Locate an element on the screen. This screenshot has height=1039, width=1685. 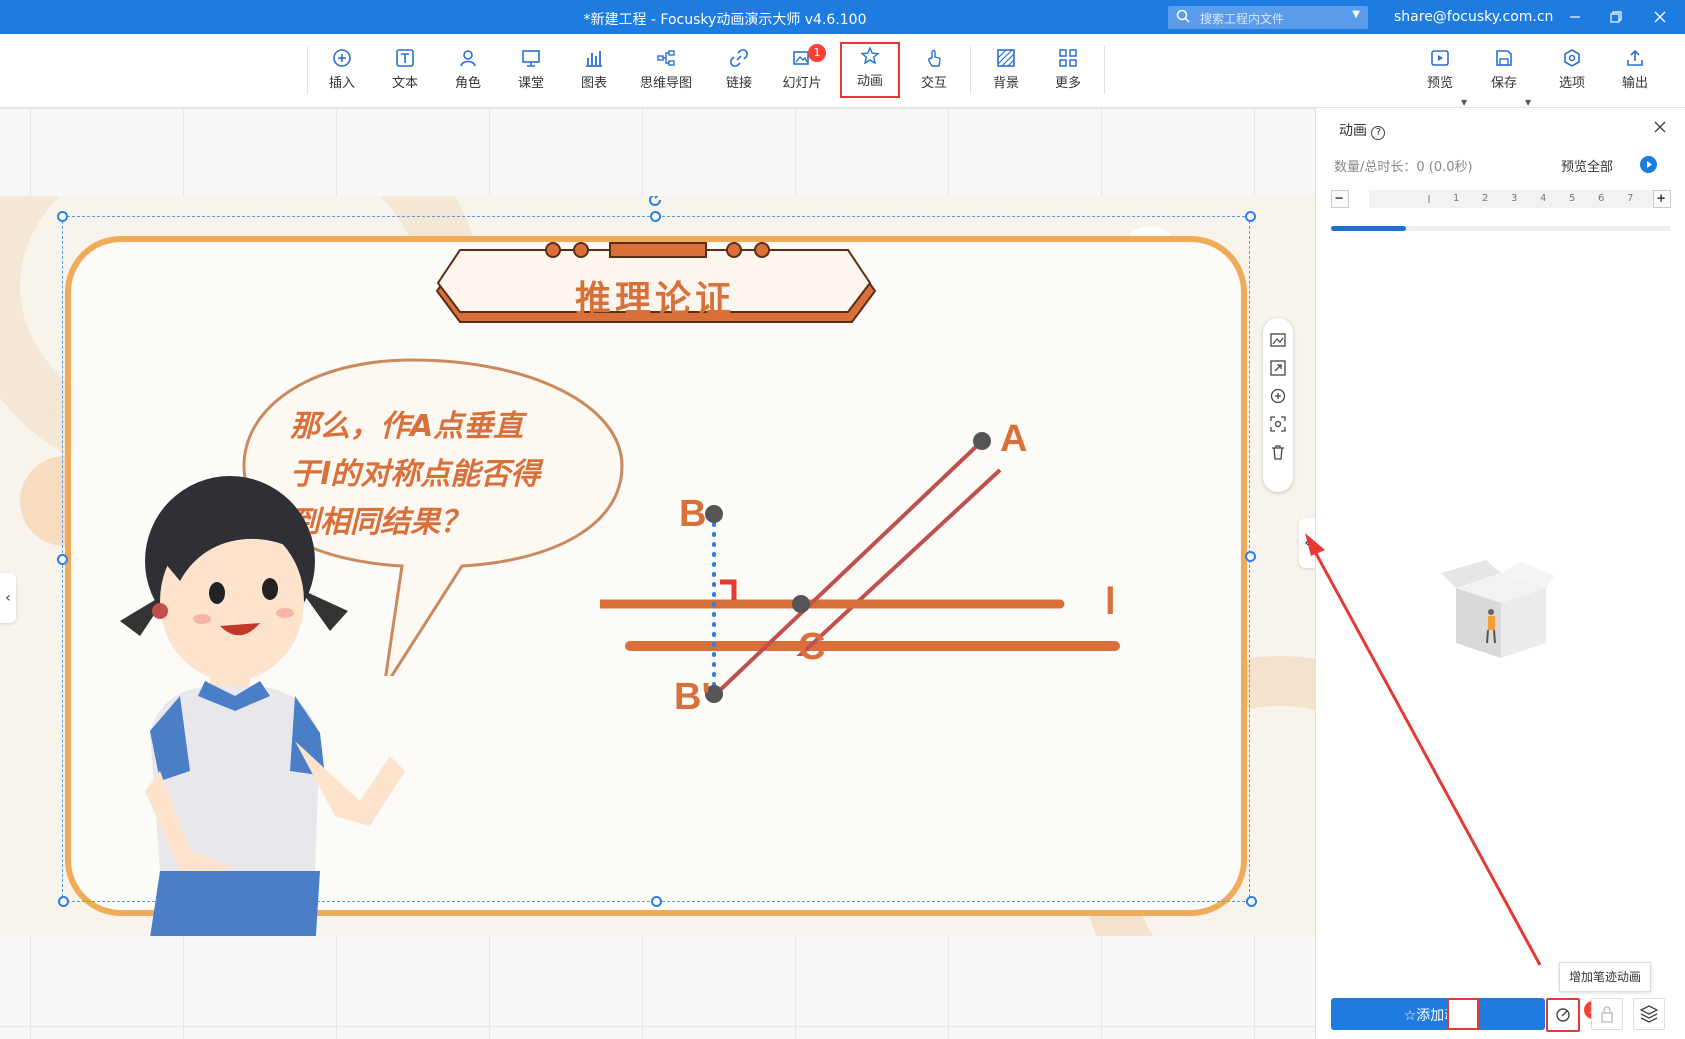
toolbar-insert-label: 插入 is located at coordinates (341, 83).